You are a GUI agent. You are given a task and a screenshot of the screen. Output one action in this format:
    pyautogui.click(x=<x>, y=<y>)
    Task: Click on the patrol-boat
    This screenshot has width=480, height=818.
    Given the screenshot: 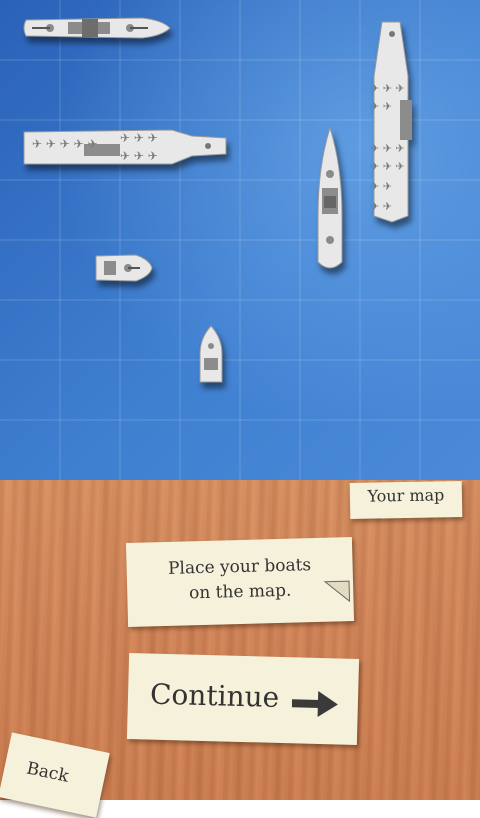 What is the action you would take?
    pyautogui.click(x=211, y=356)
    